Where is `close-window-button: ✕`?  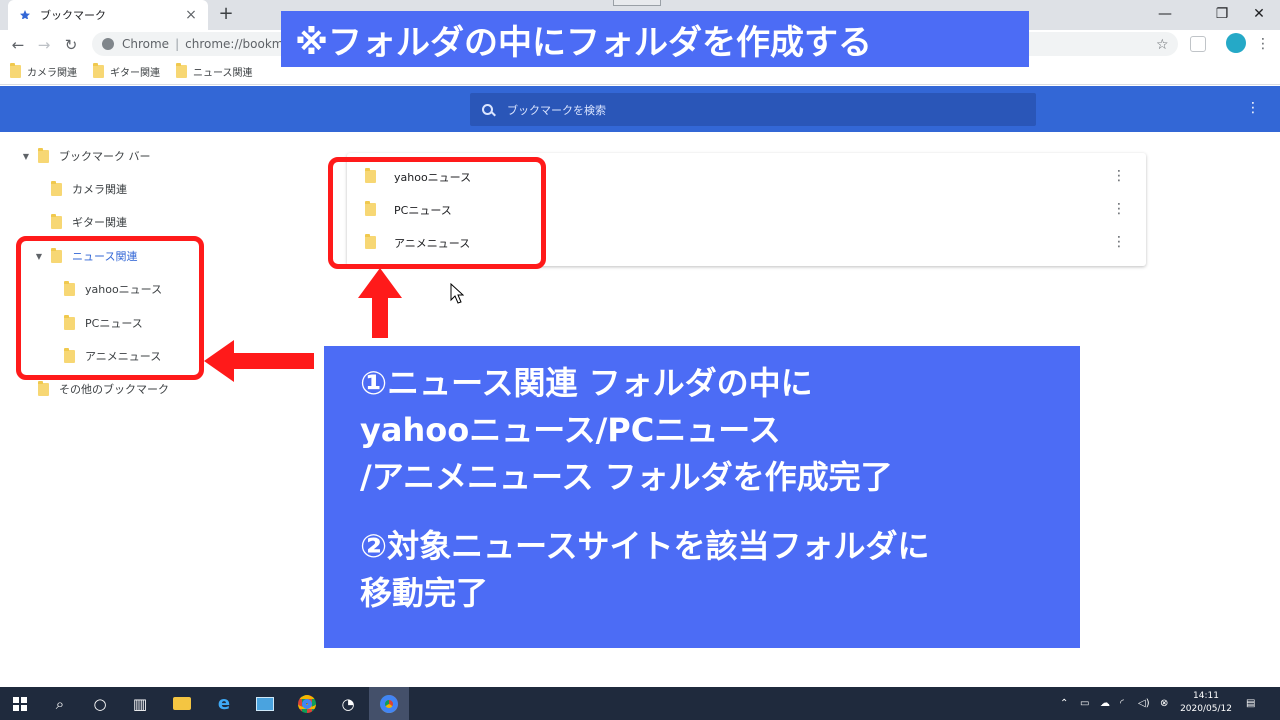 close-window-button: ✕ is located at coordinates (1258, 14).